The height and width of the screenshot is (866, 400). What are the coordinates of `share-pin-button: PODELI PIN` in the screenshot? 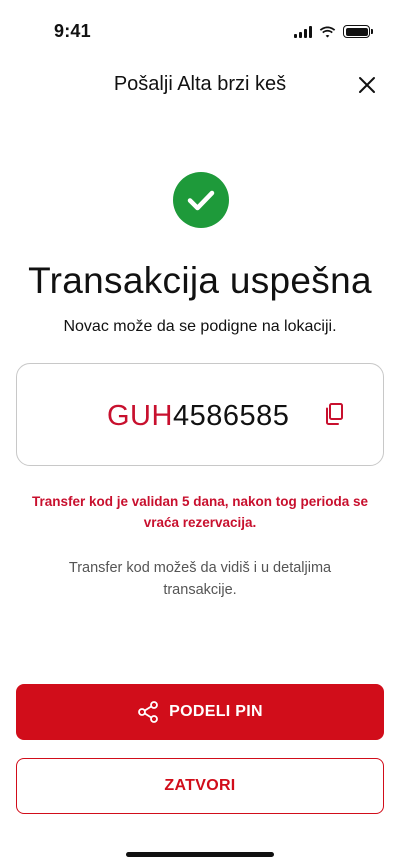 It's located at (200, 712).